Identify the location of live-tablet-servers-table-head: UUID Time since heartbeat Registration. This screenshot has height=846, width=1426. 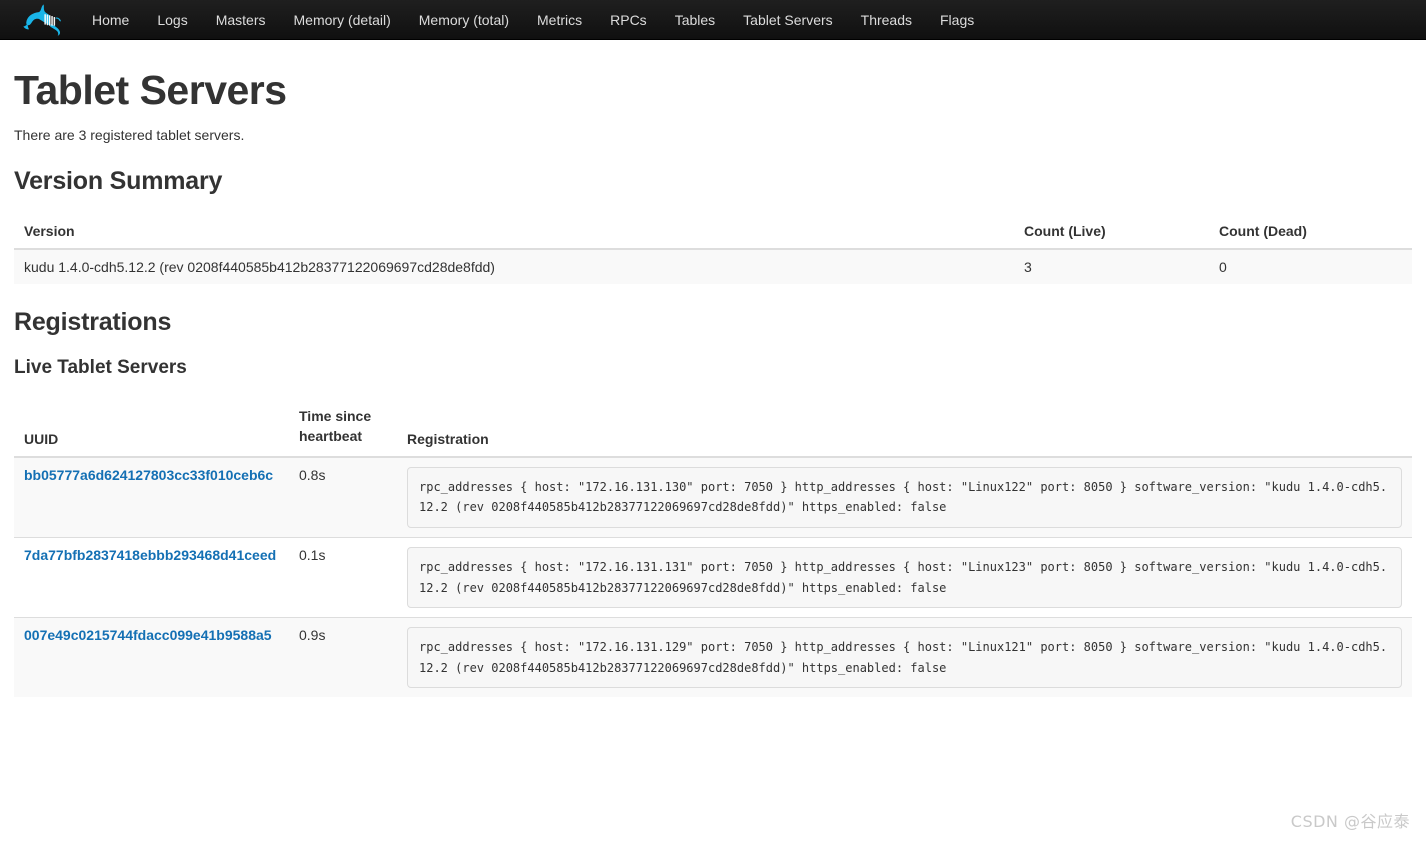
(713, 427).